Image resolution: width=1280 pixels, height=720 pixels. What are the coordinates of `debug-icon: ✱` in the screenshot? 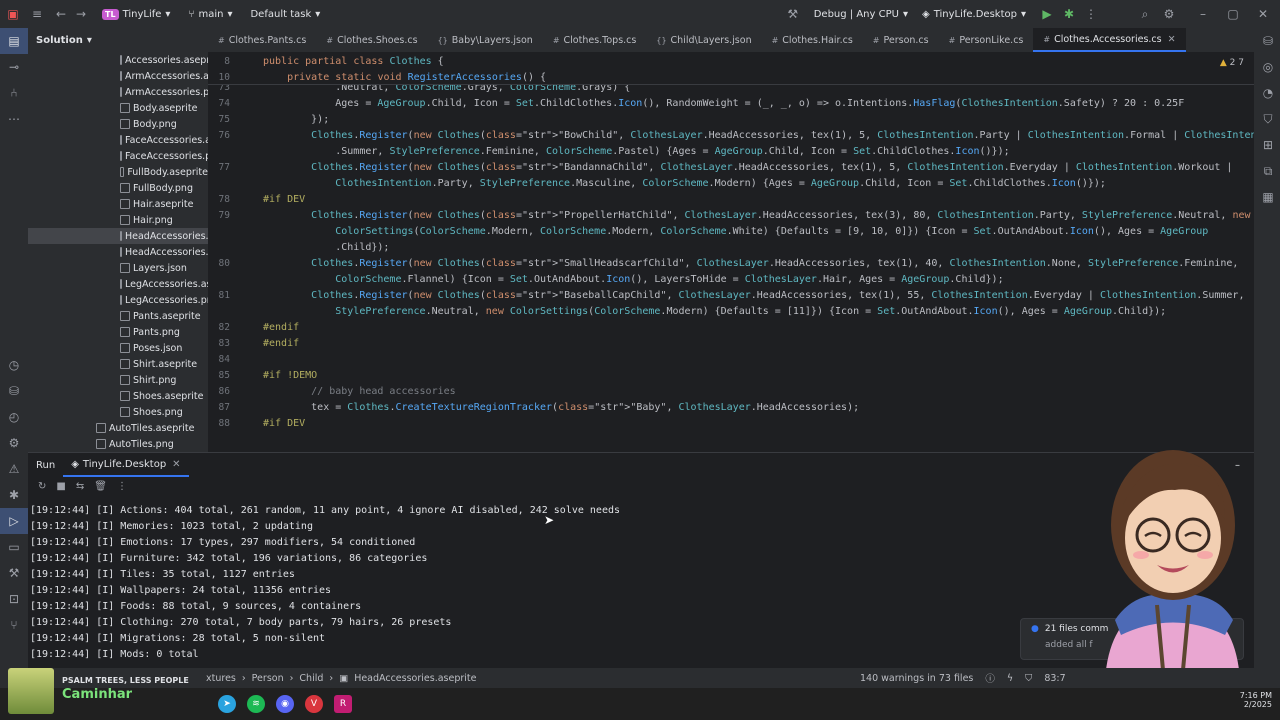 It's located at (1069, 14).